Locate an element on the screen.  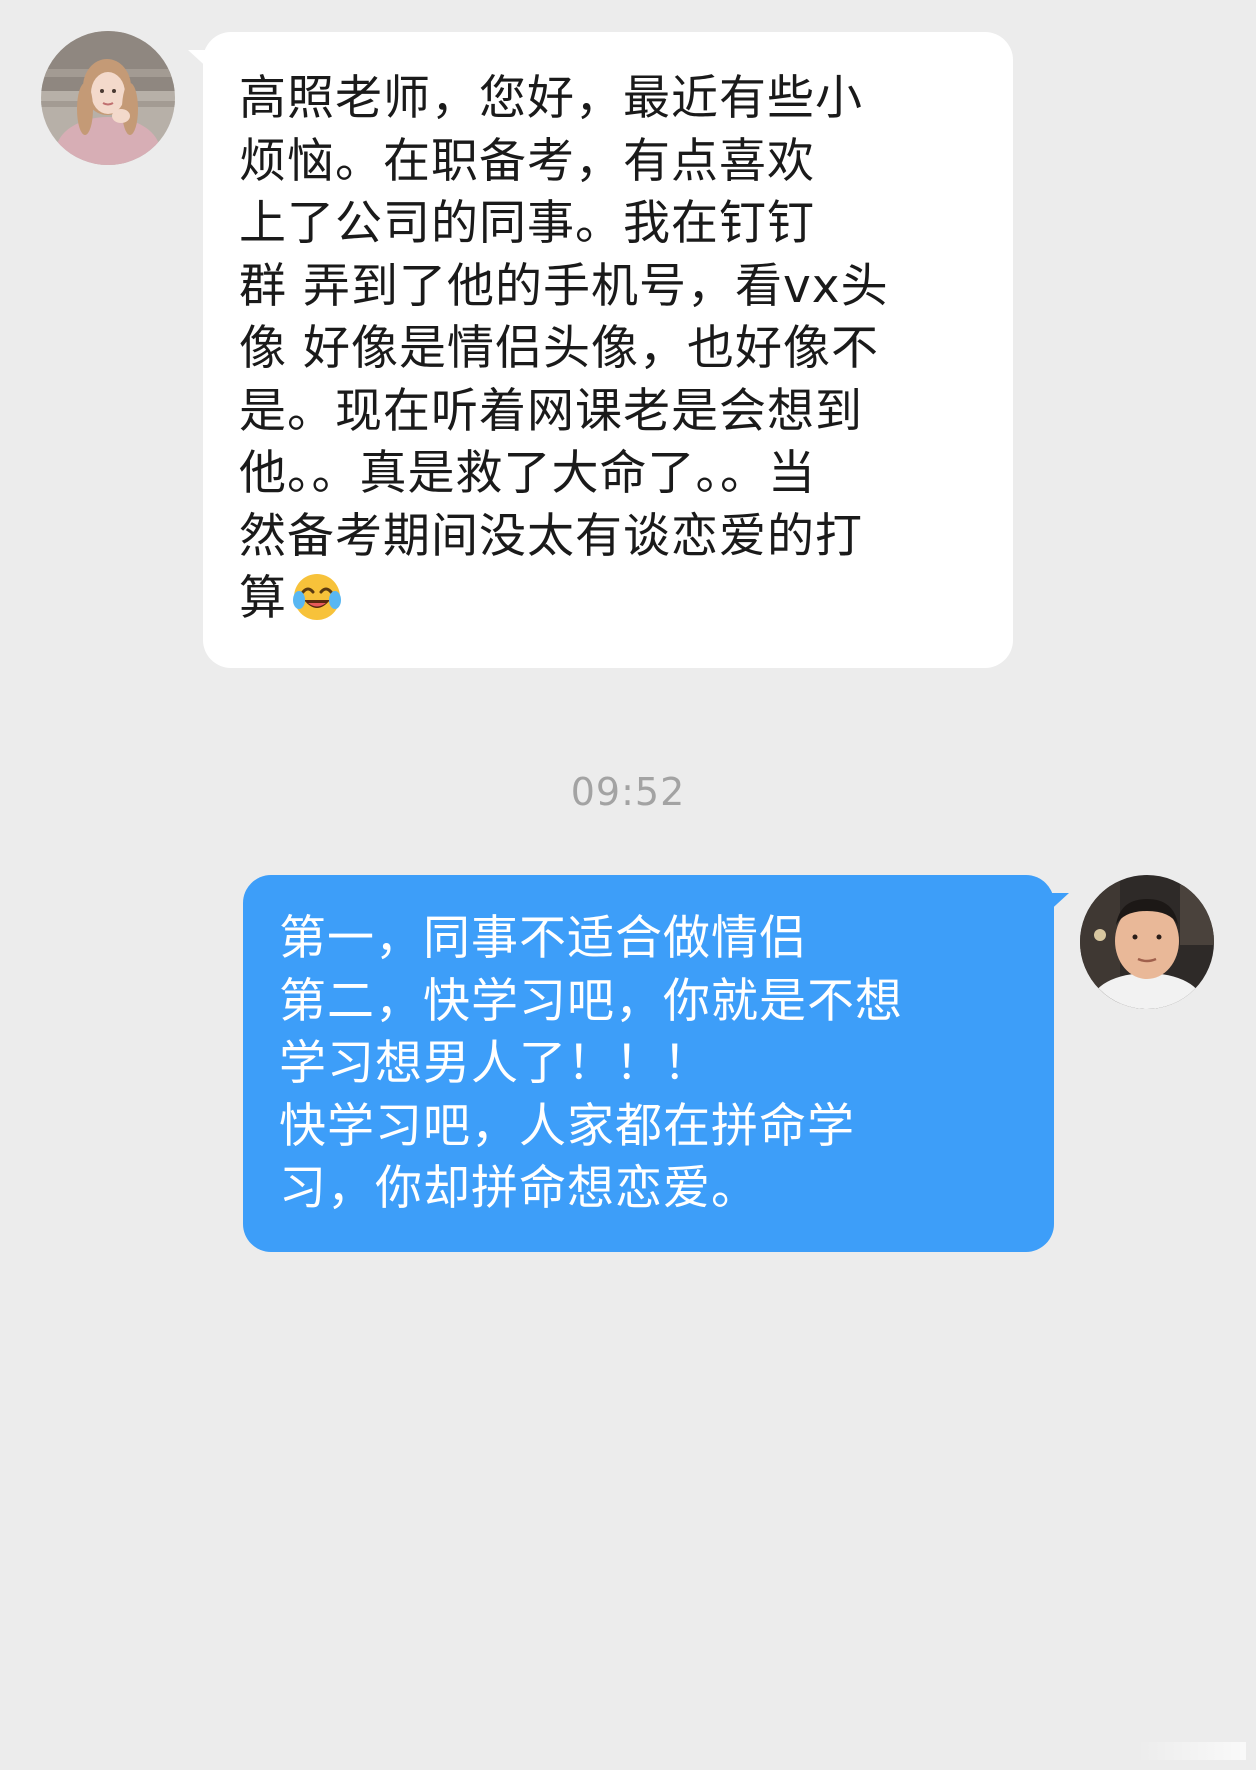
girl-avatar-icon is located at coordinates (108, 98).